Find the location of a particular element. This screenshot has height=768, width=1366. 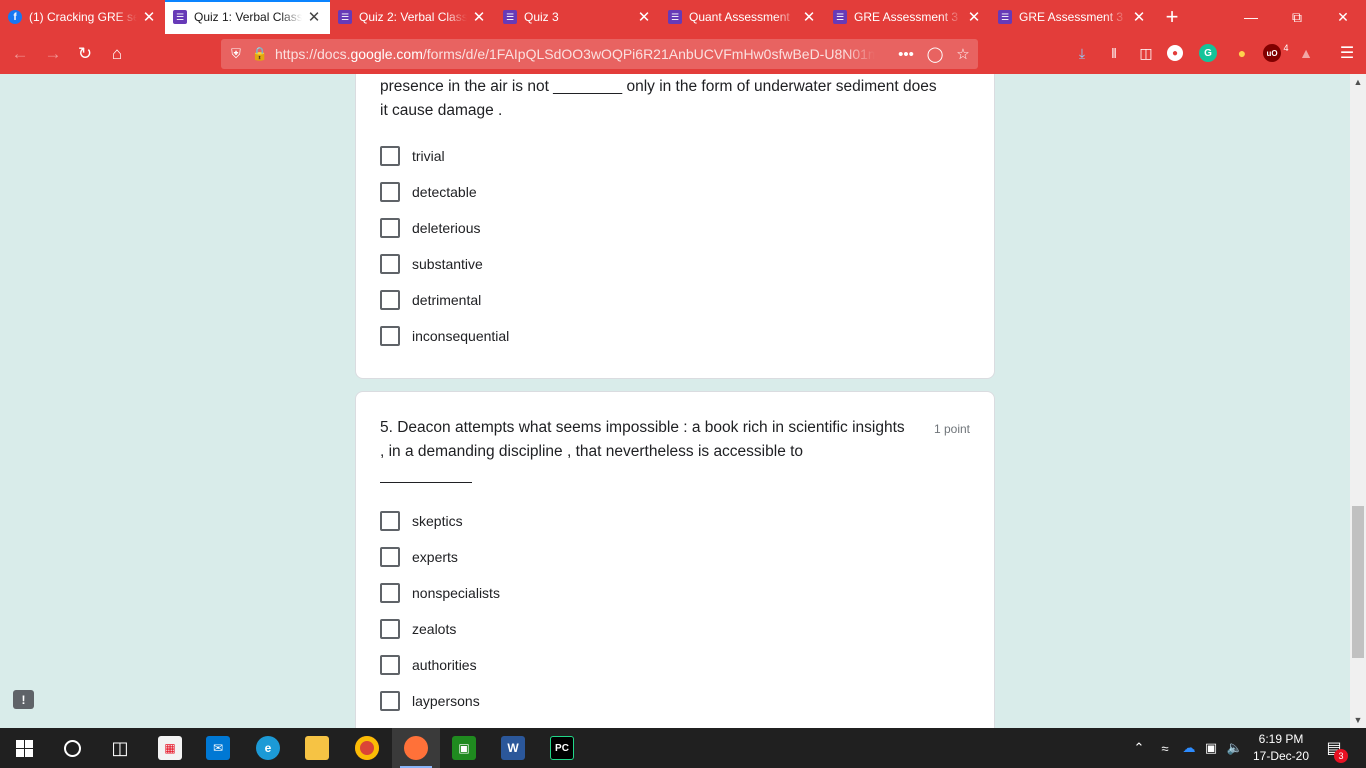

option-zealots: zealots is located at coordinates (418, 629).